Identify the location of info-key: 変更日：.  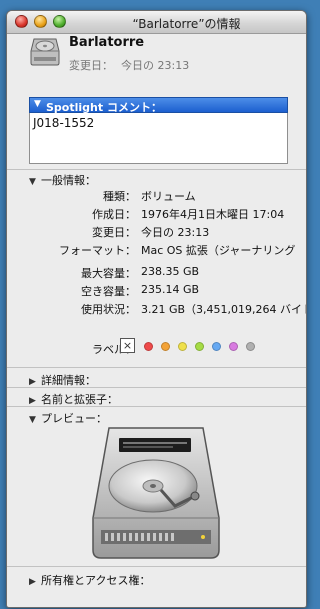
(114, 232).